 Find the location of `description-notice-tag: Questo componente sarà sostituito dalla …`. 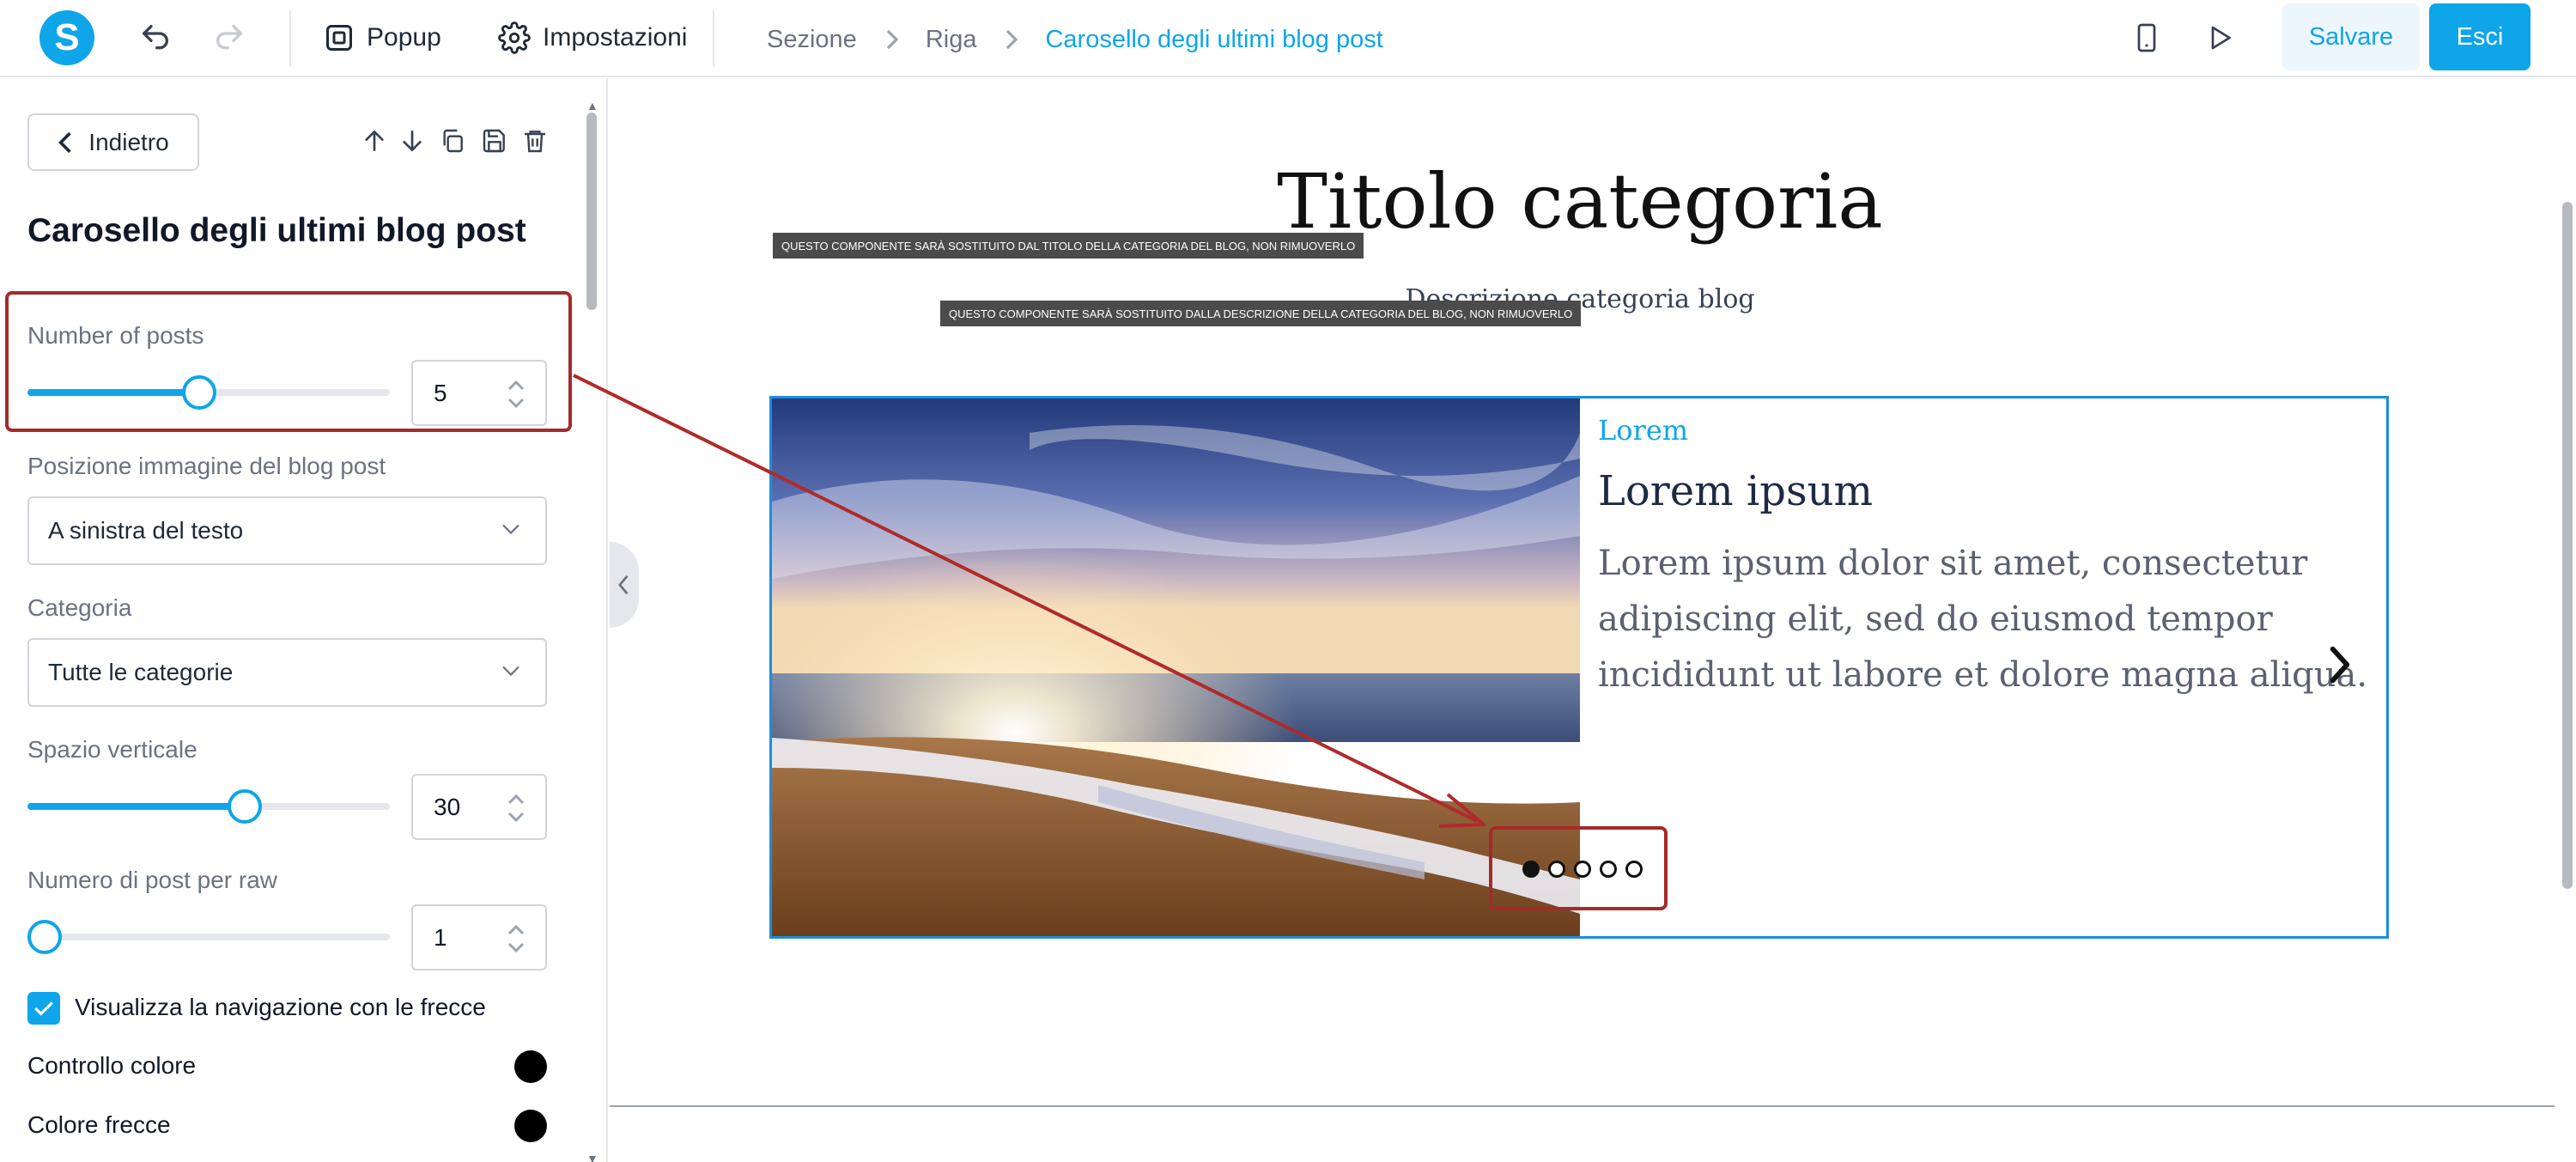

description-notice-tag: Questo componente sarà sostituito dalla … is located at coordinates (1261, 314).